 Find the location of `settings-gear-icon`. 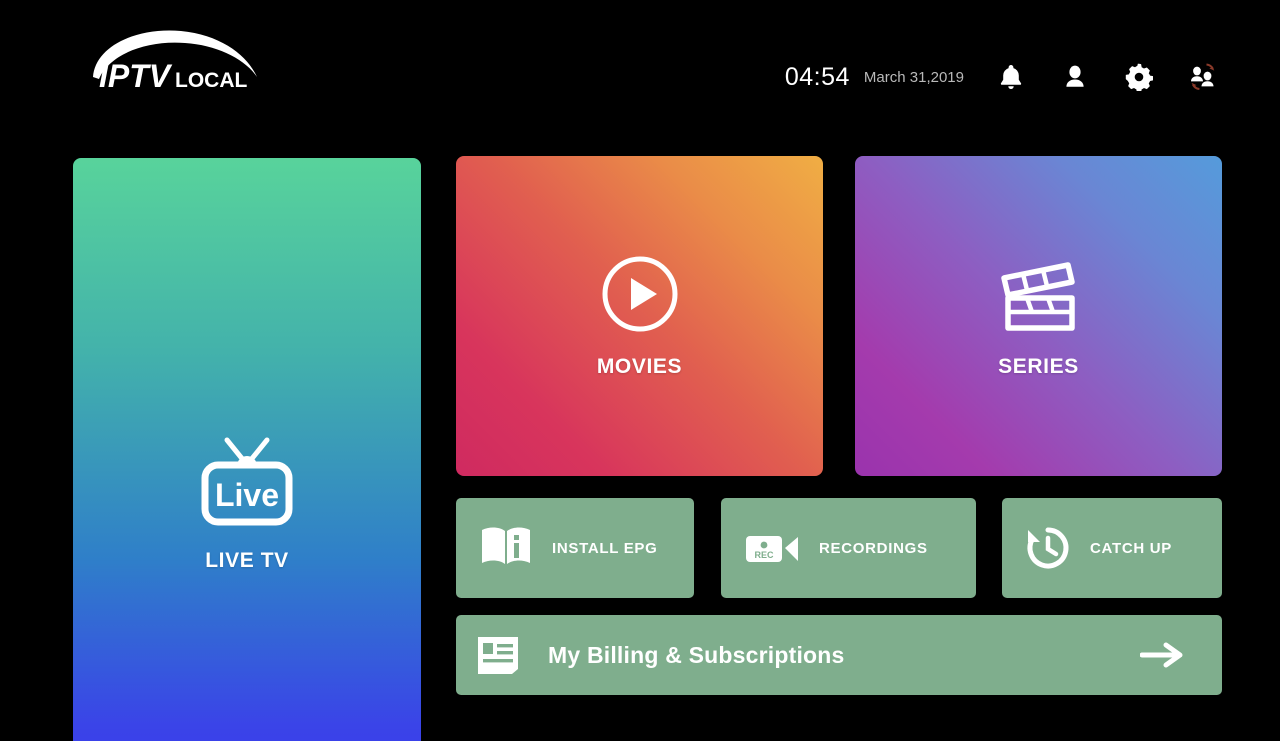

settings-gear-icon is located at coordinates (1139, 77).